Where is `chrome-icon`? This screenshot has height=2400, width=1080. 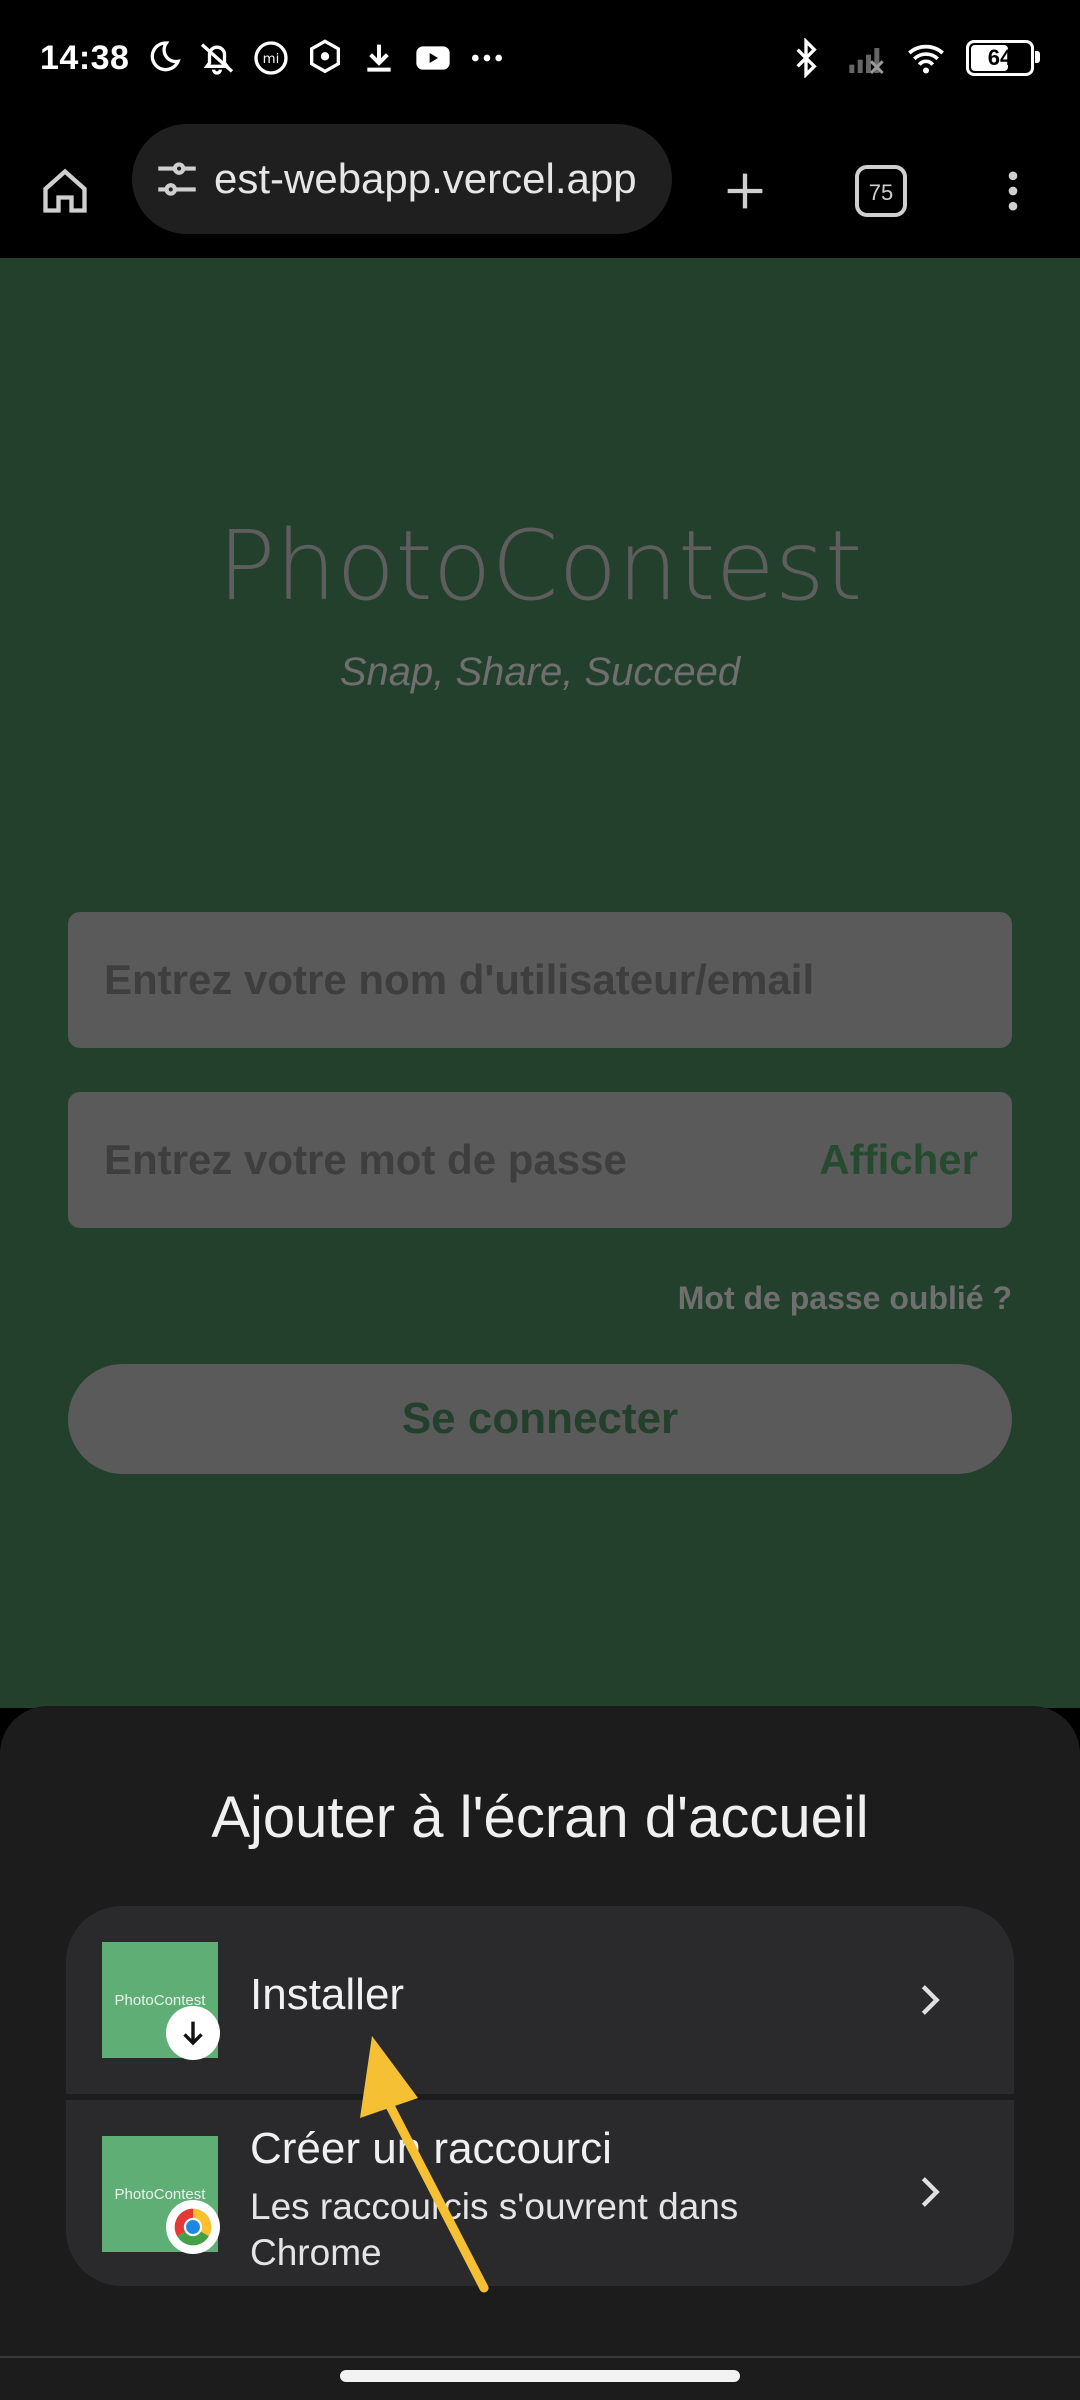 chrome-icon is located at coordinates (193, 2227).